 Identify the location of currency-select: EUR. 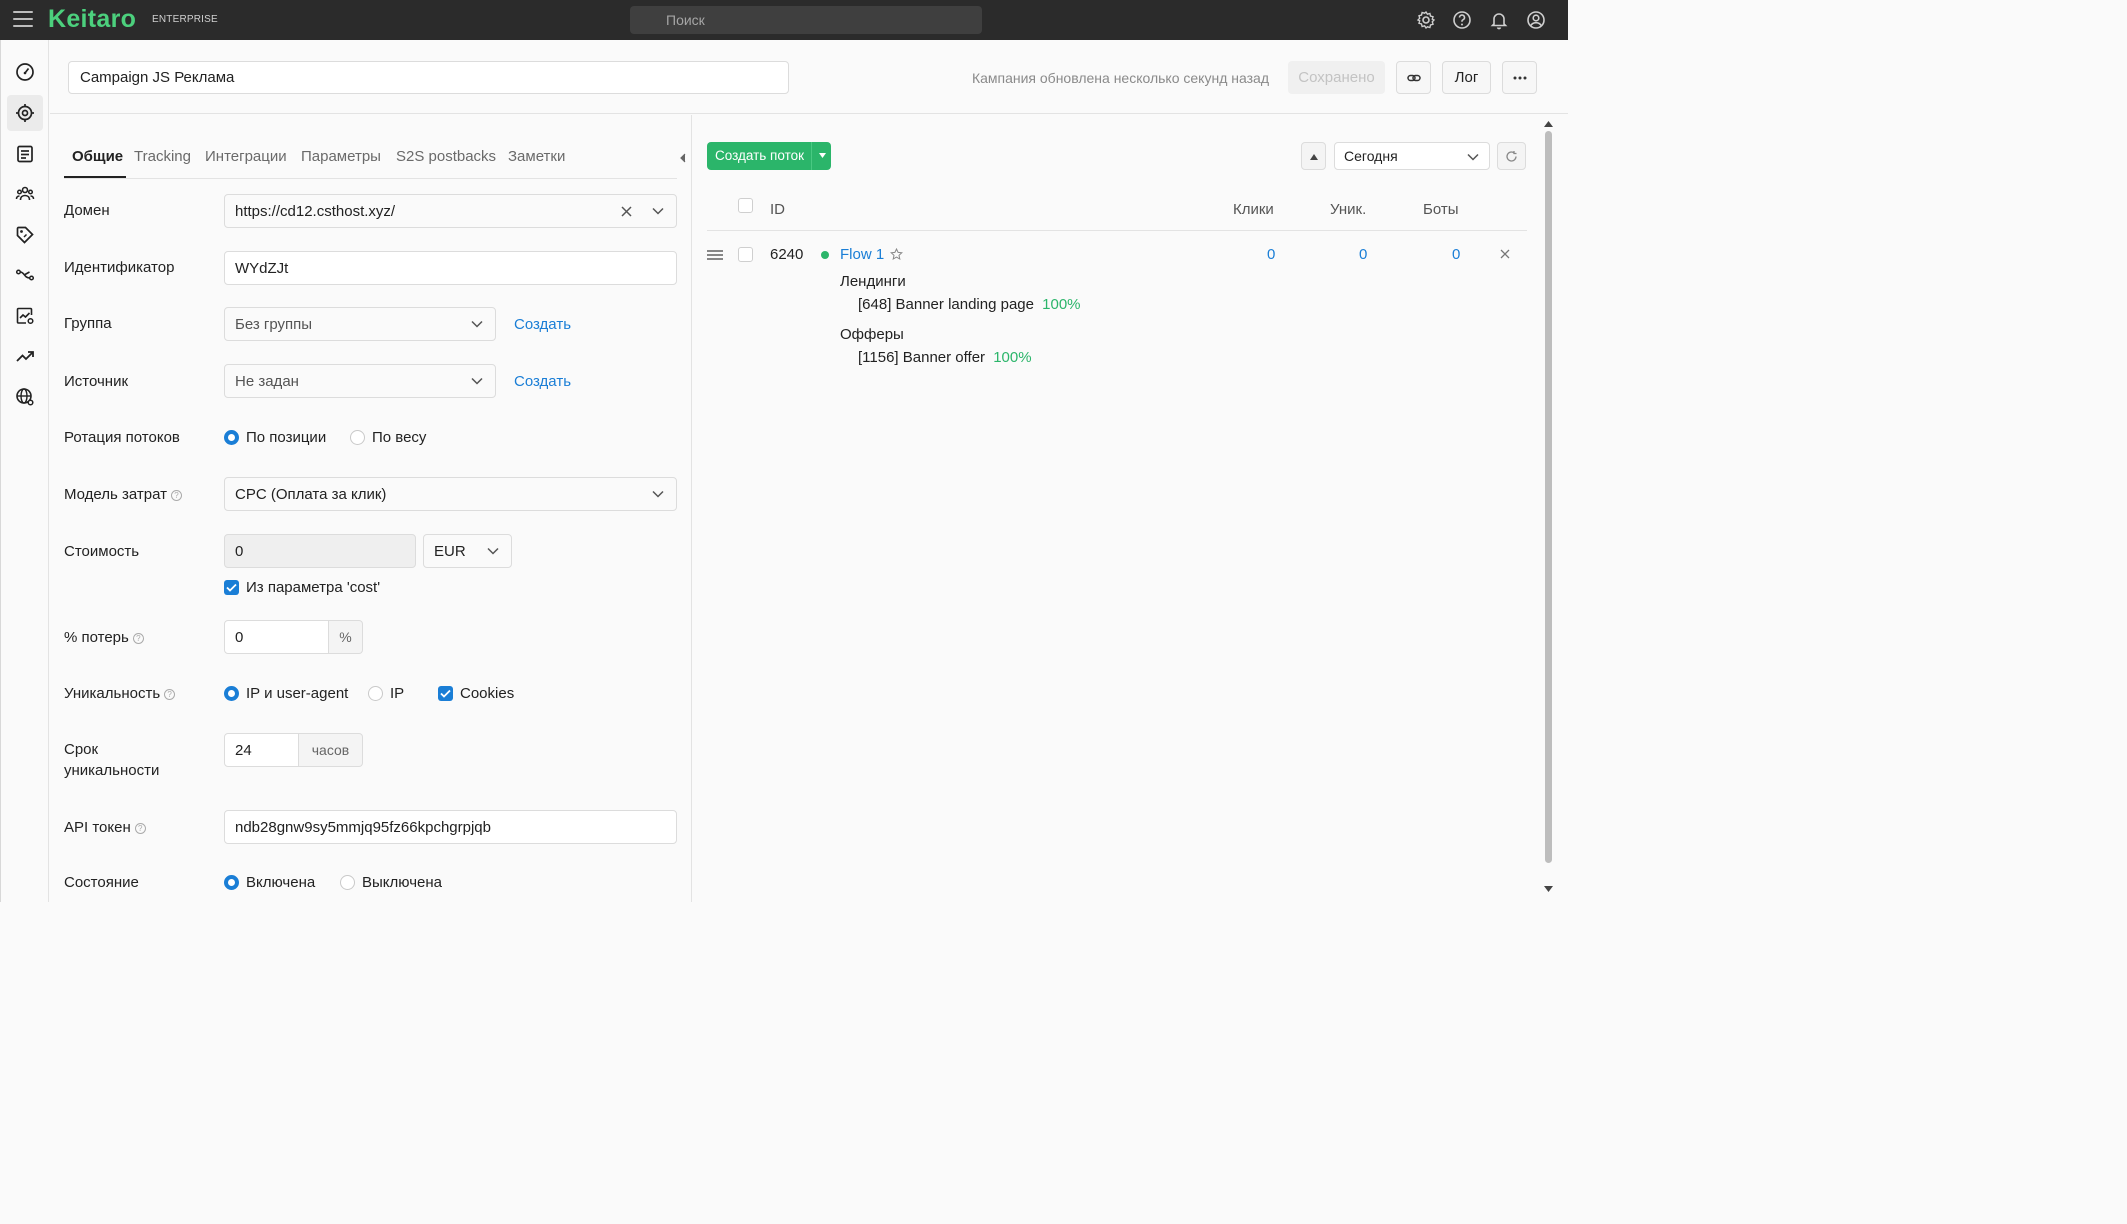
(467, 551).